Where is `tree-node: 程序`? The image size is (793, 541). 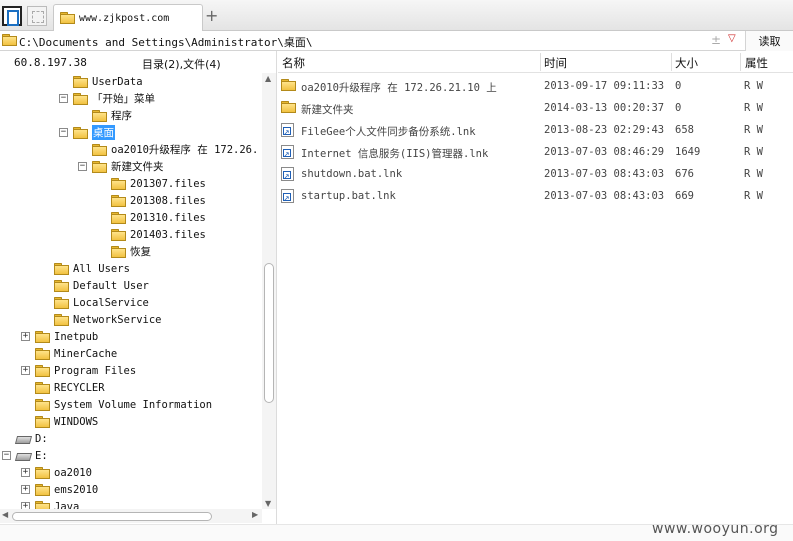
tree-node: 程序 is located at coordinates (112, 115).